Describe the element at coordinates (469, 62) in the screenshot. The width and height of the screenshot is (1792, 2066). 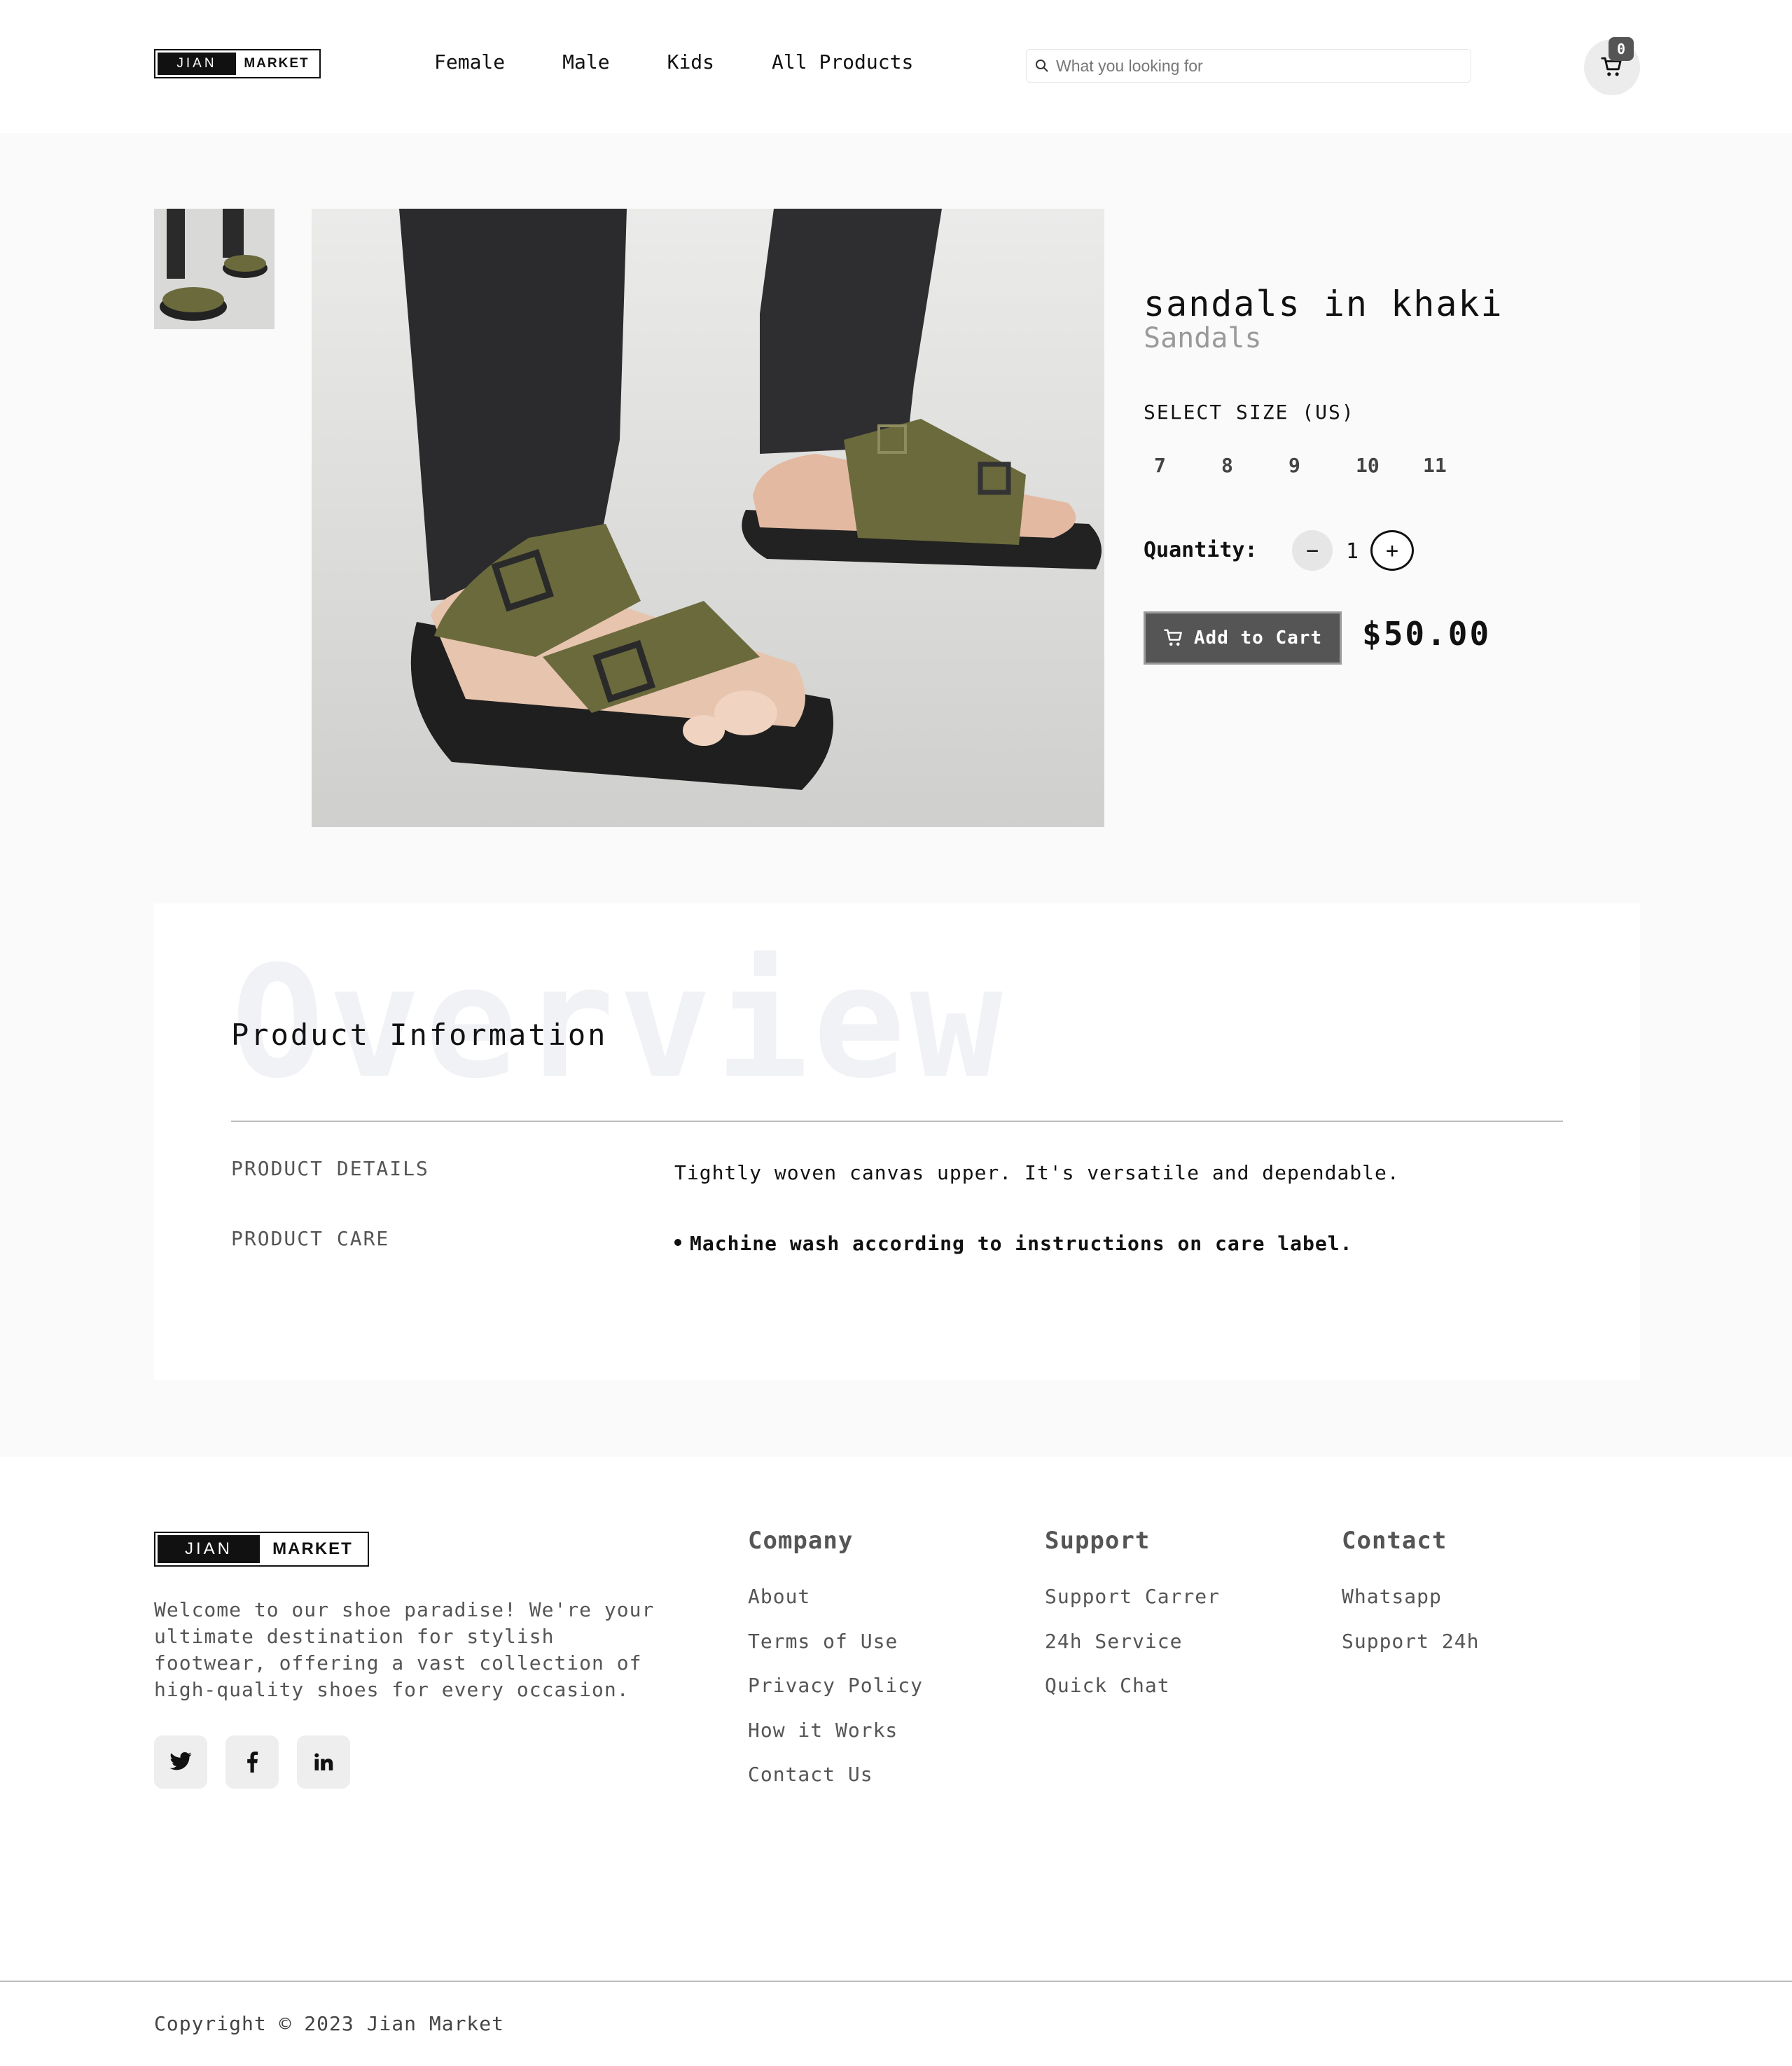
I see `nav-female: Female` at that location.